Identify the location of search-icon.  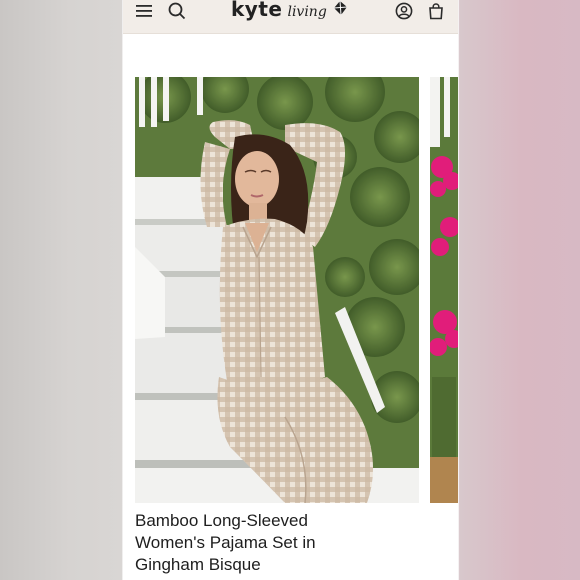
(177, 11).